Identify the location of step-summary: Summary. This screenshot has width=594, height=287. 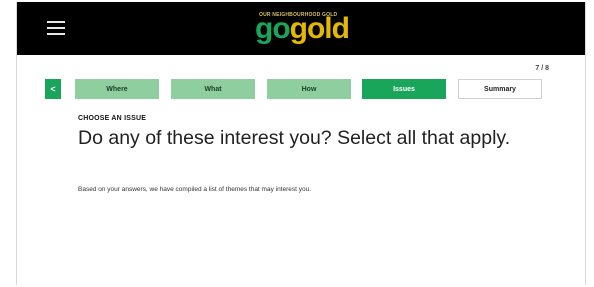
(500, 89).